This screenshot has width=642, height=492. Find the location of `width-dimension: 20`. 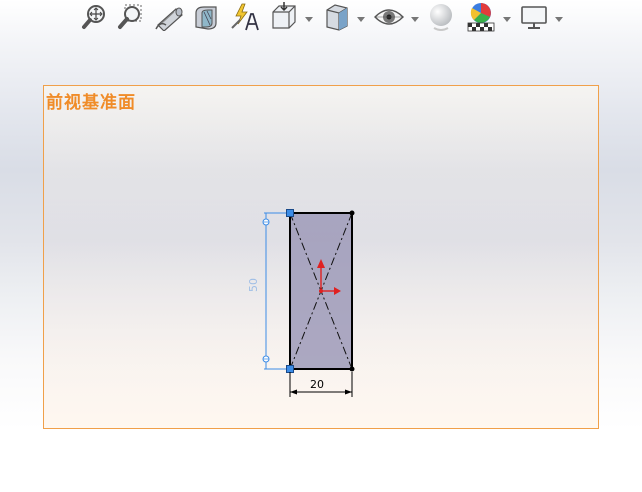

width-dimension: 20 is located at coordinates (321, 384).